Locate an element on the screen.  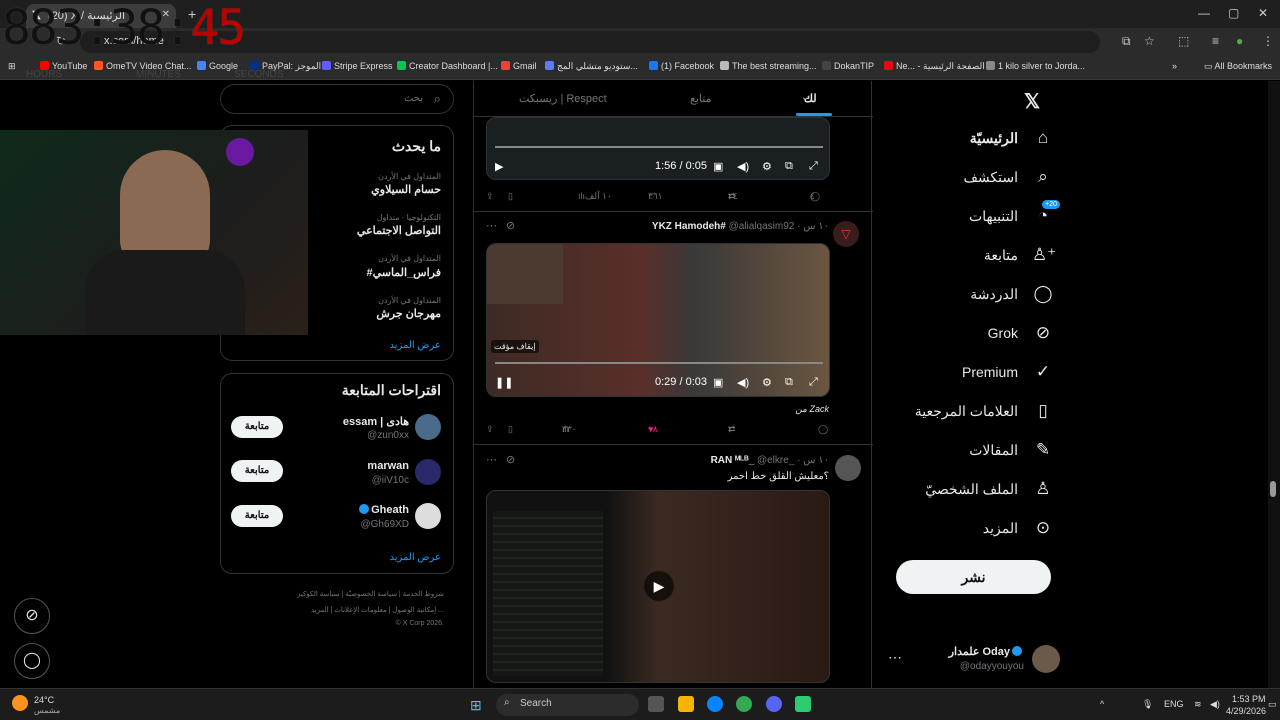
retweet-button: ٢ ⇄ is located at coordinates (732, 429).